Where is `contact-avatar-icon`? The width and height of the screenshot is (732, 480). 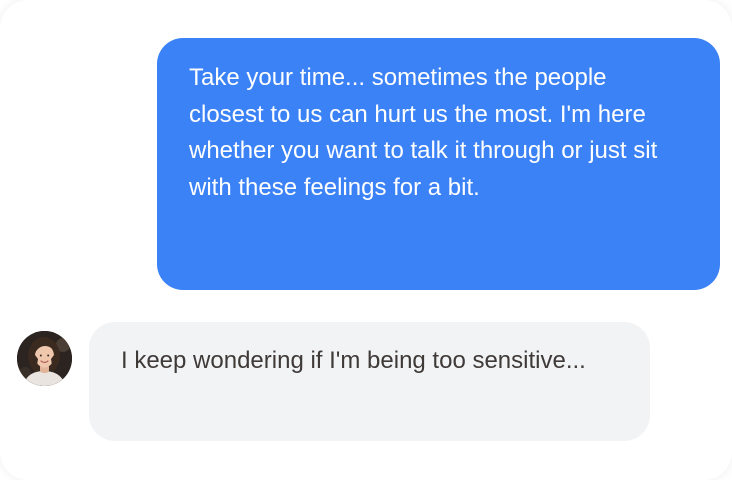 contact-avatar-icon is located at coordinates (44, 358).